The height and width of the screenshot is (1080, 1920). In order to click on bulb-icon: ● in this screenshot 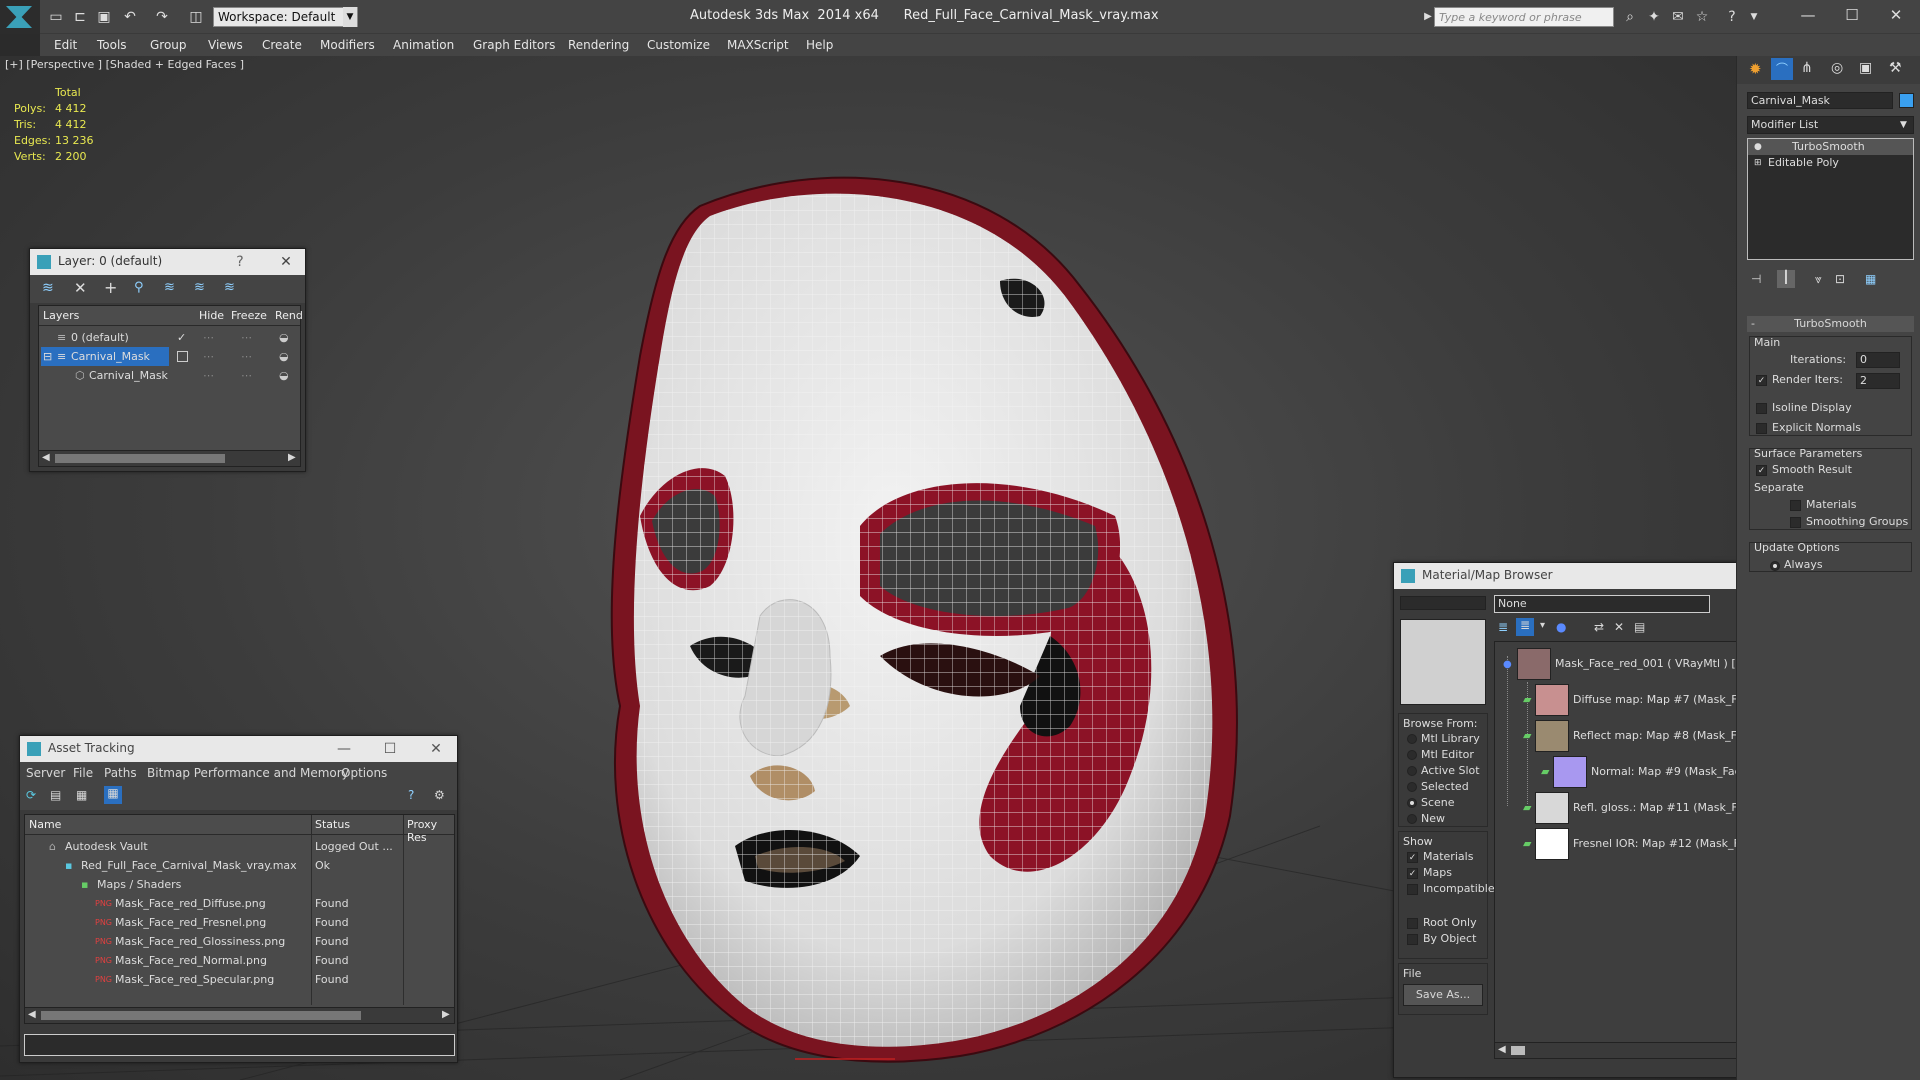, I will do `click(1758, 147)`.